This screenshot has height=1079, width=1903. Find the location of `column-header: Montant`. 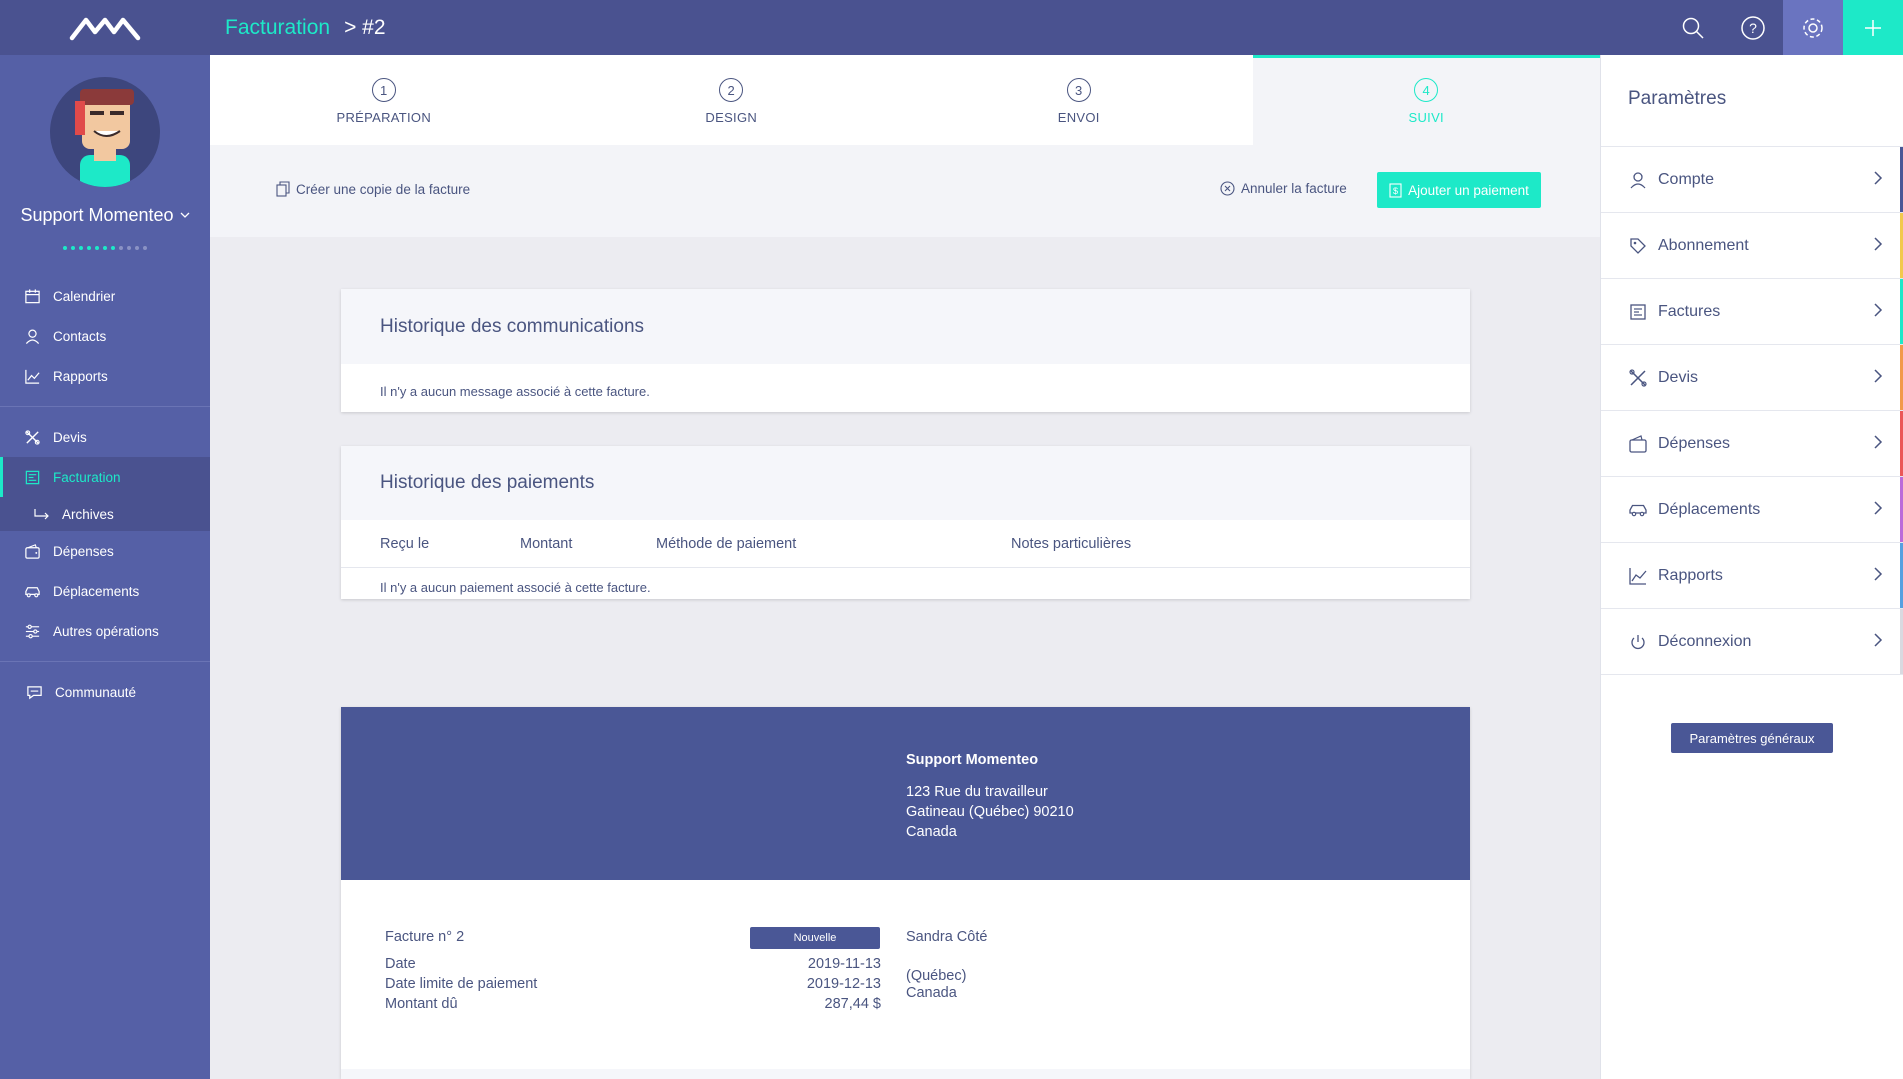

column-header: Montant is located at coordinates (546, 544).